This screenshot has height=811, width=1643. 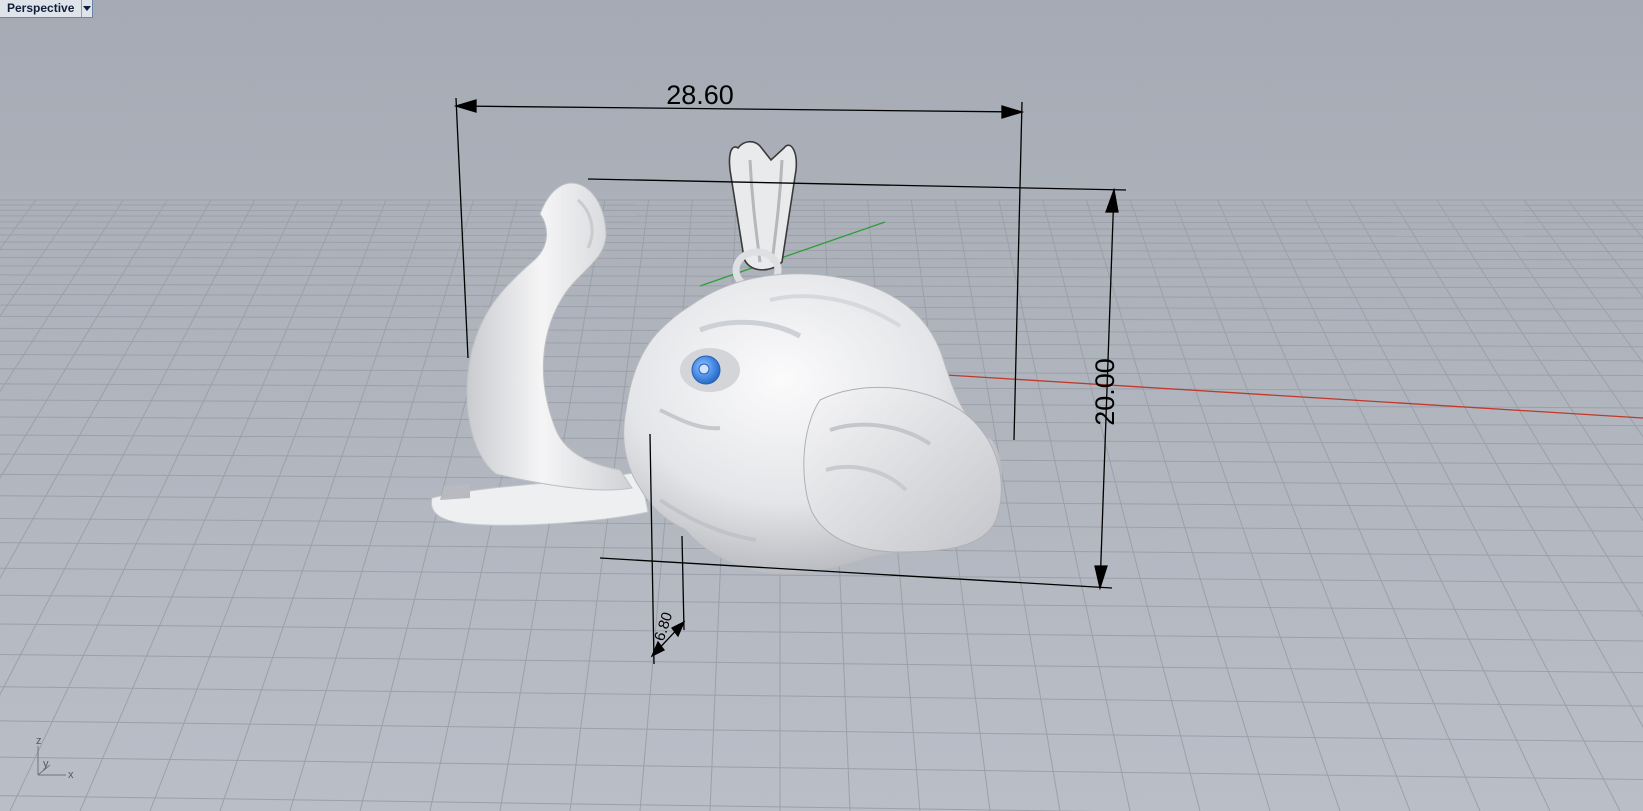 What do you see at coordinates (857, 184) in the screenshot?
I see `height-extension-top` at bounding box center [857, 184].